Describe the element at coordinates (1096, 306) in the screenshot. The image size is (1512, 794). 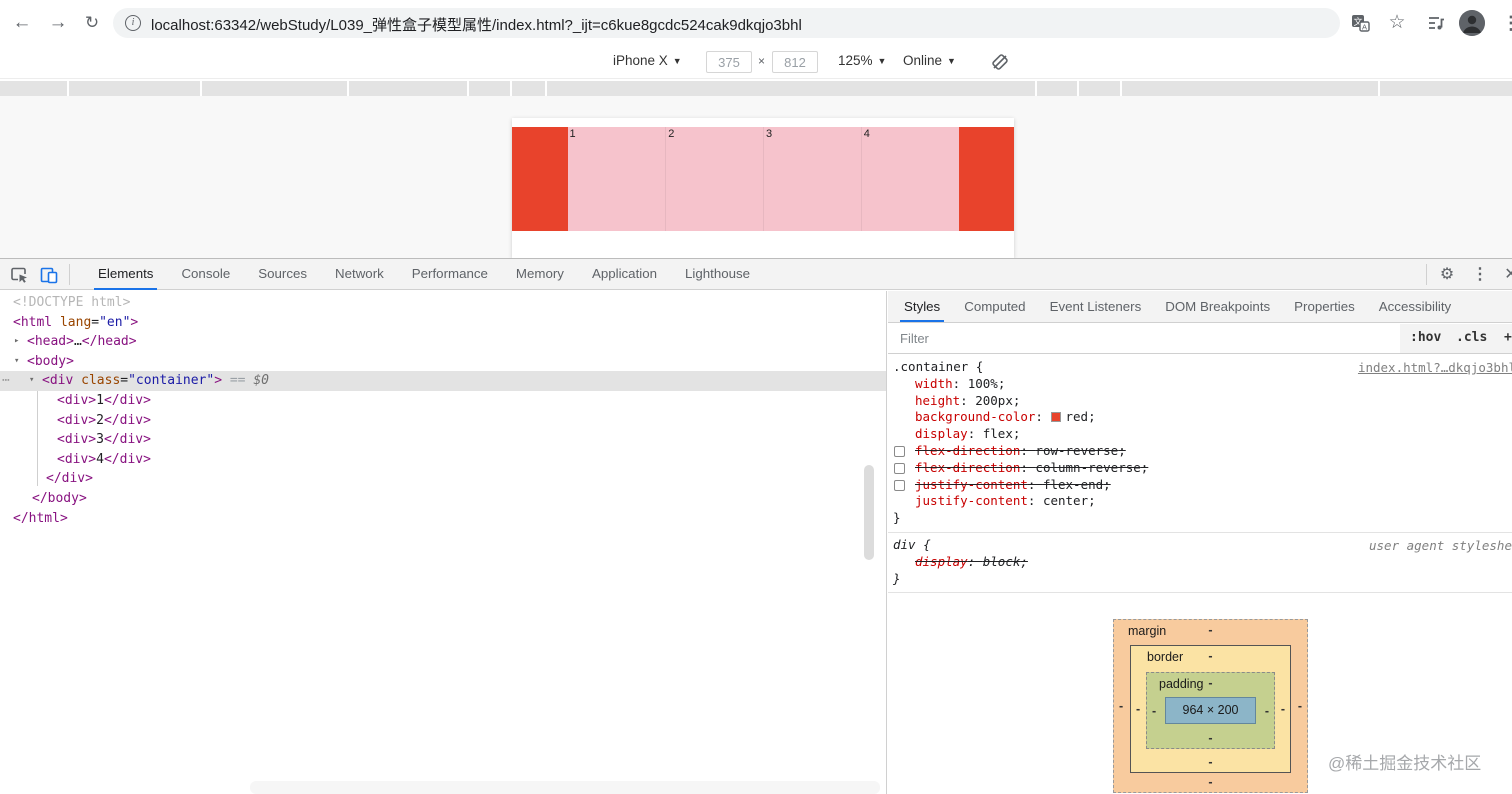
I see `sidebar-tab-event-listeners: Event Listeners` at that location.